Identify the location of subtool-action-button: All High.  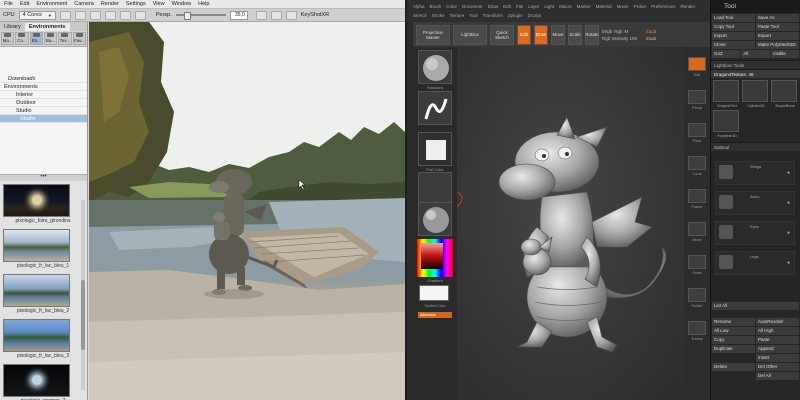
(777, 331).